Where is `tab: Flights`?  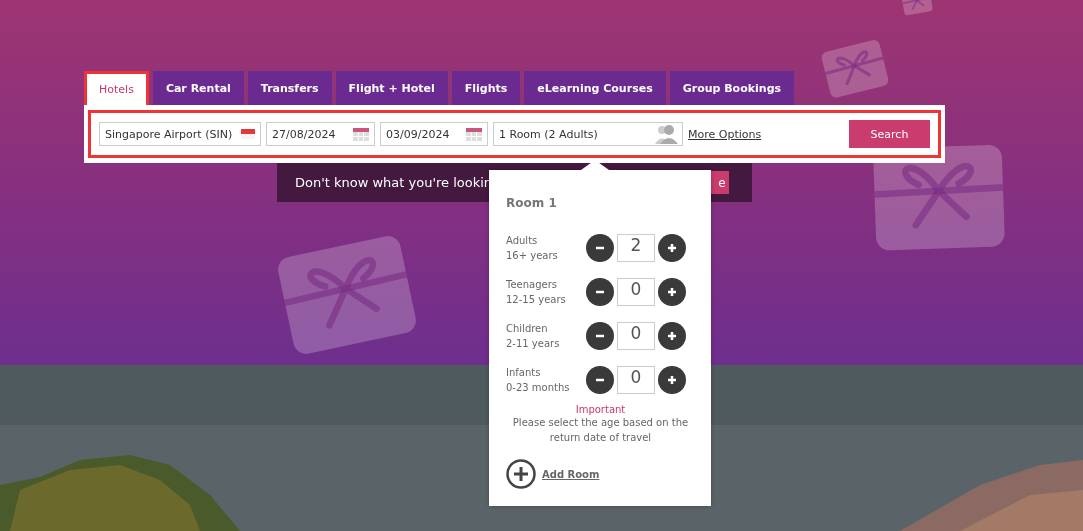
tab: Flights is located at coordinates (486, 88).